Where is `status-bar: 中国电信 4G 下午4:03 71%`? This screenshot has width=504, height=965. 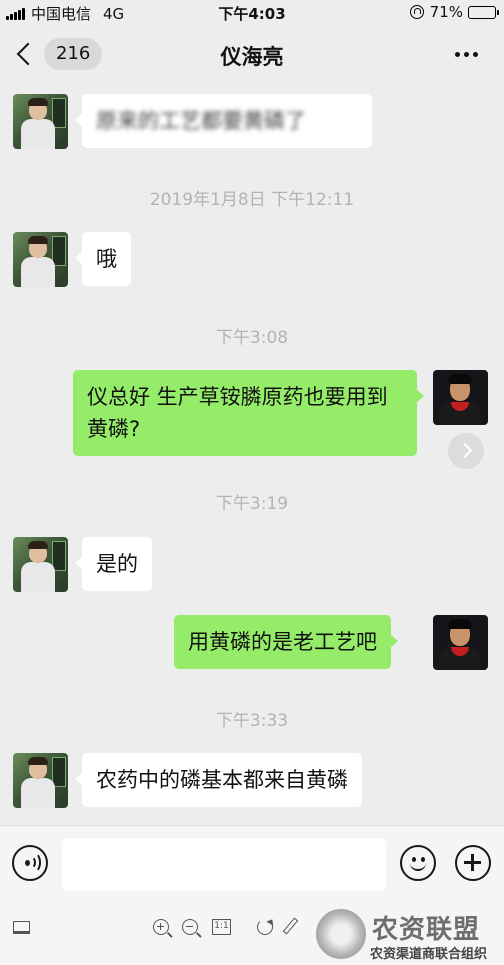 status-bar: 中国电信 4G 下午4:03 71% is located at coordinates (252, 13).